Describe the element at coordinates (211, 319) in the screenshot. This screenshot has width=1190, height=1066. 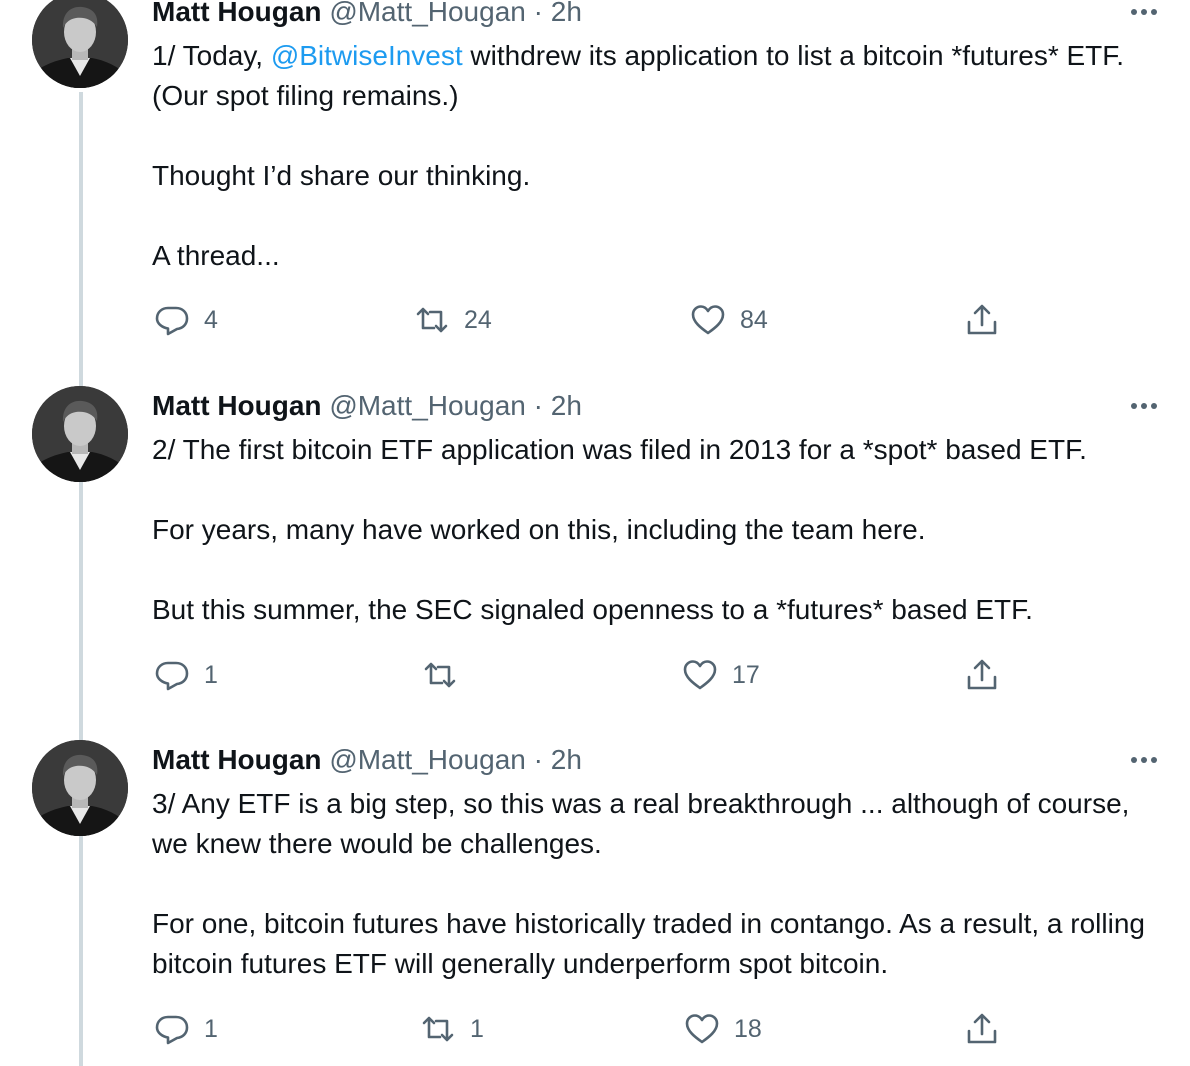
I see `reply-count: 4` at that location.